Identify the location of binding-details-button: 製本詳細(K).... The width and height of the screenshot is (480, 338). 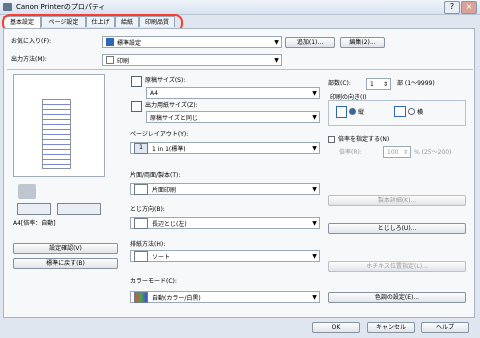
(397, 200).